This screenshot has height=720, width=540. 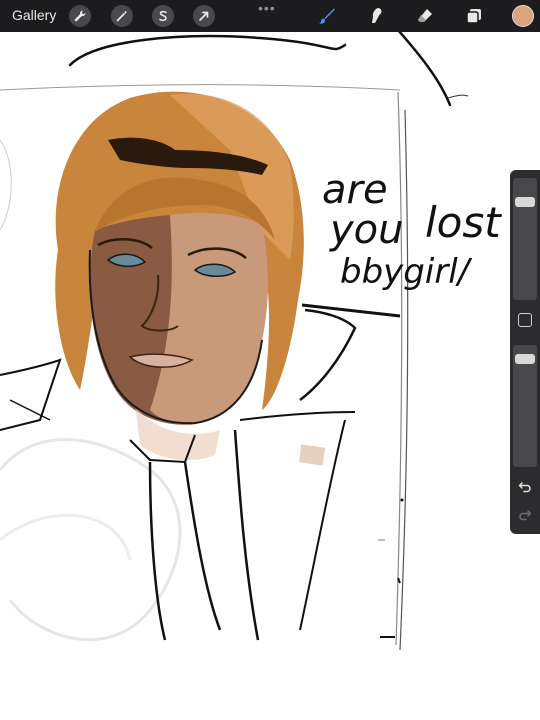 I want to click on undo-button, so click(x=525, y=487).